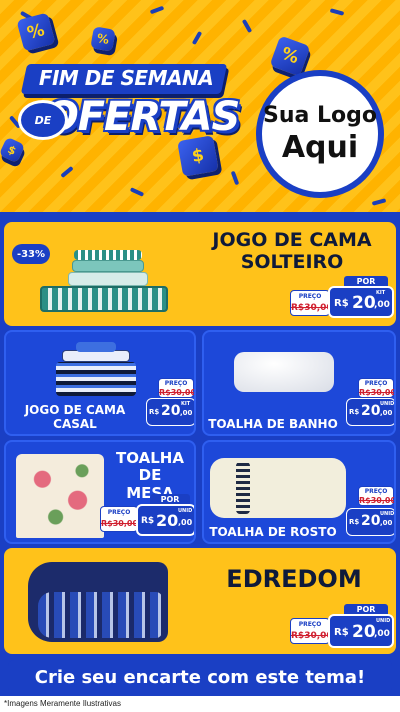  What do you see at coordinates (75, 423) in the screenshot?
I see `product-title-line2: CASAL` at bounding box center [75, 423].